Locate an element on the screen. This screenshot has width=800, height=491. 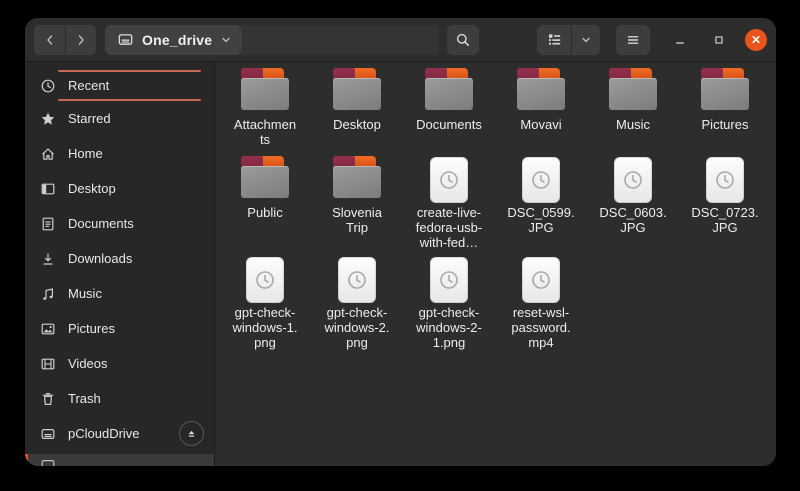
recent-clock-icon is located at coordinates (48, 85).